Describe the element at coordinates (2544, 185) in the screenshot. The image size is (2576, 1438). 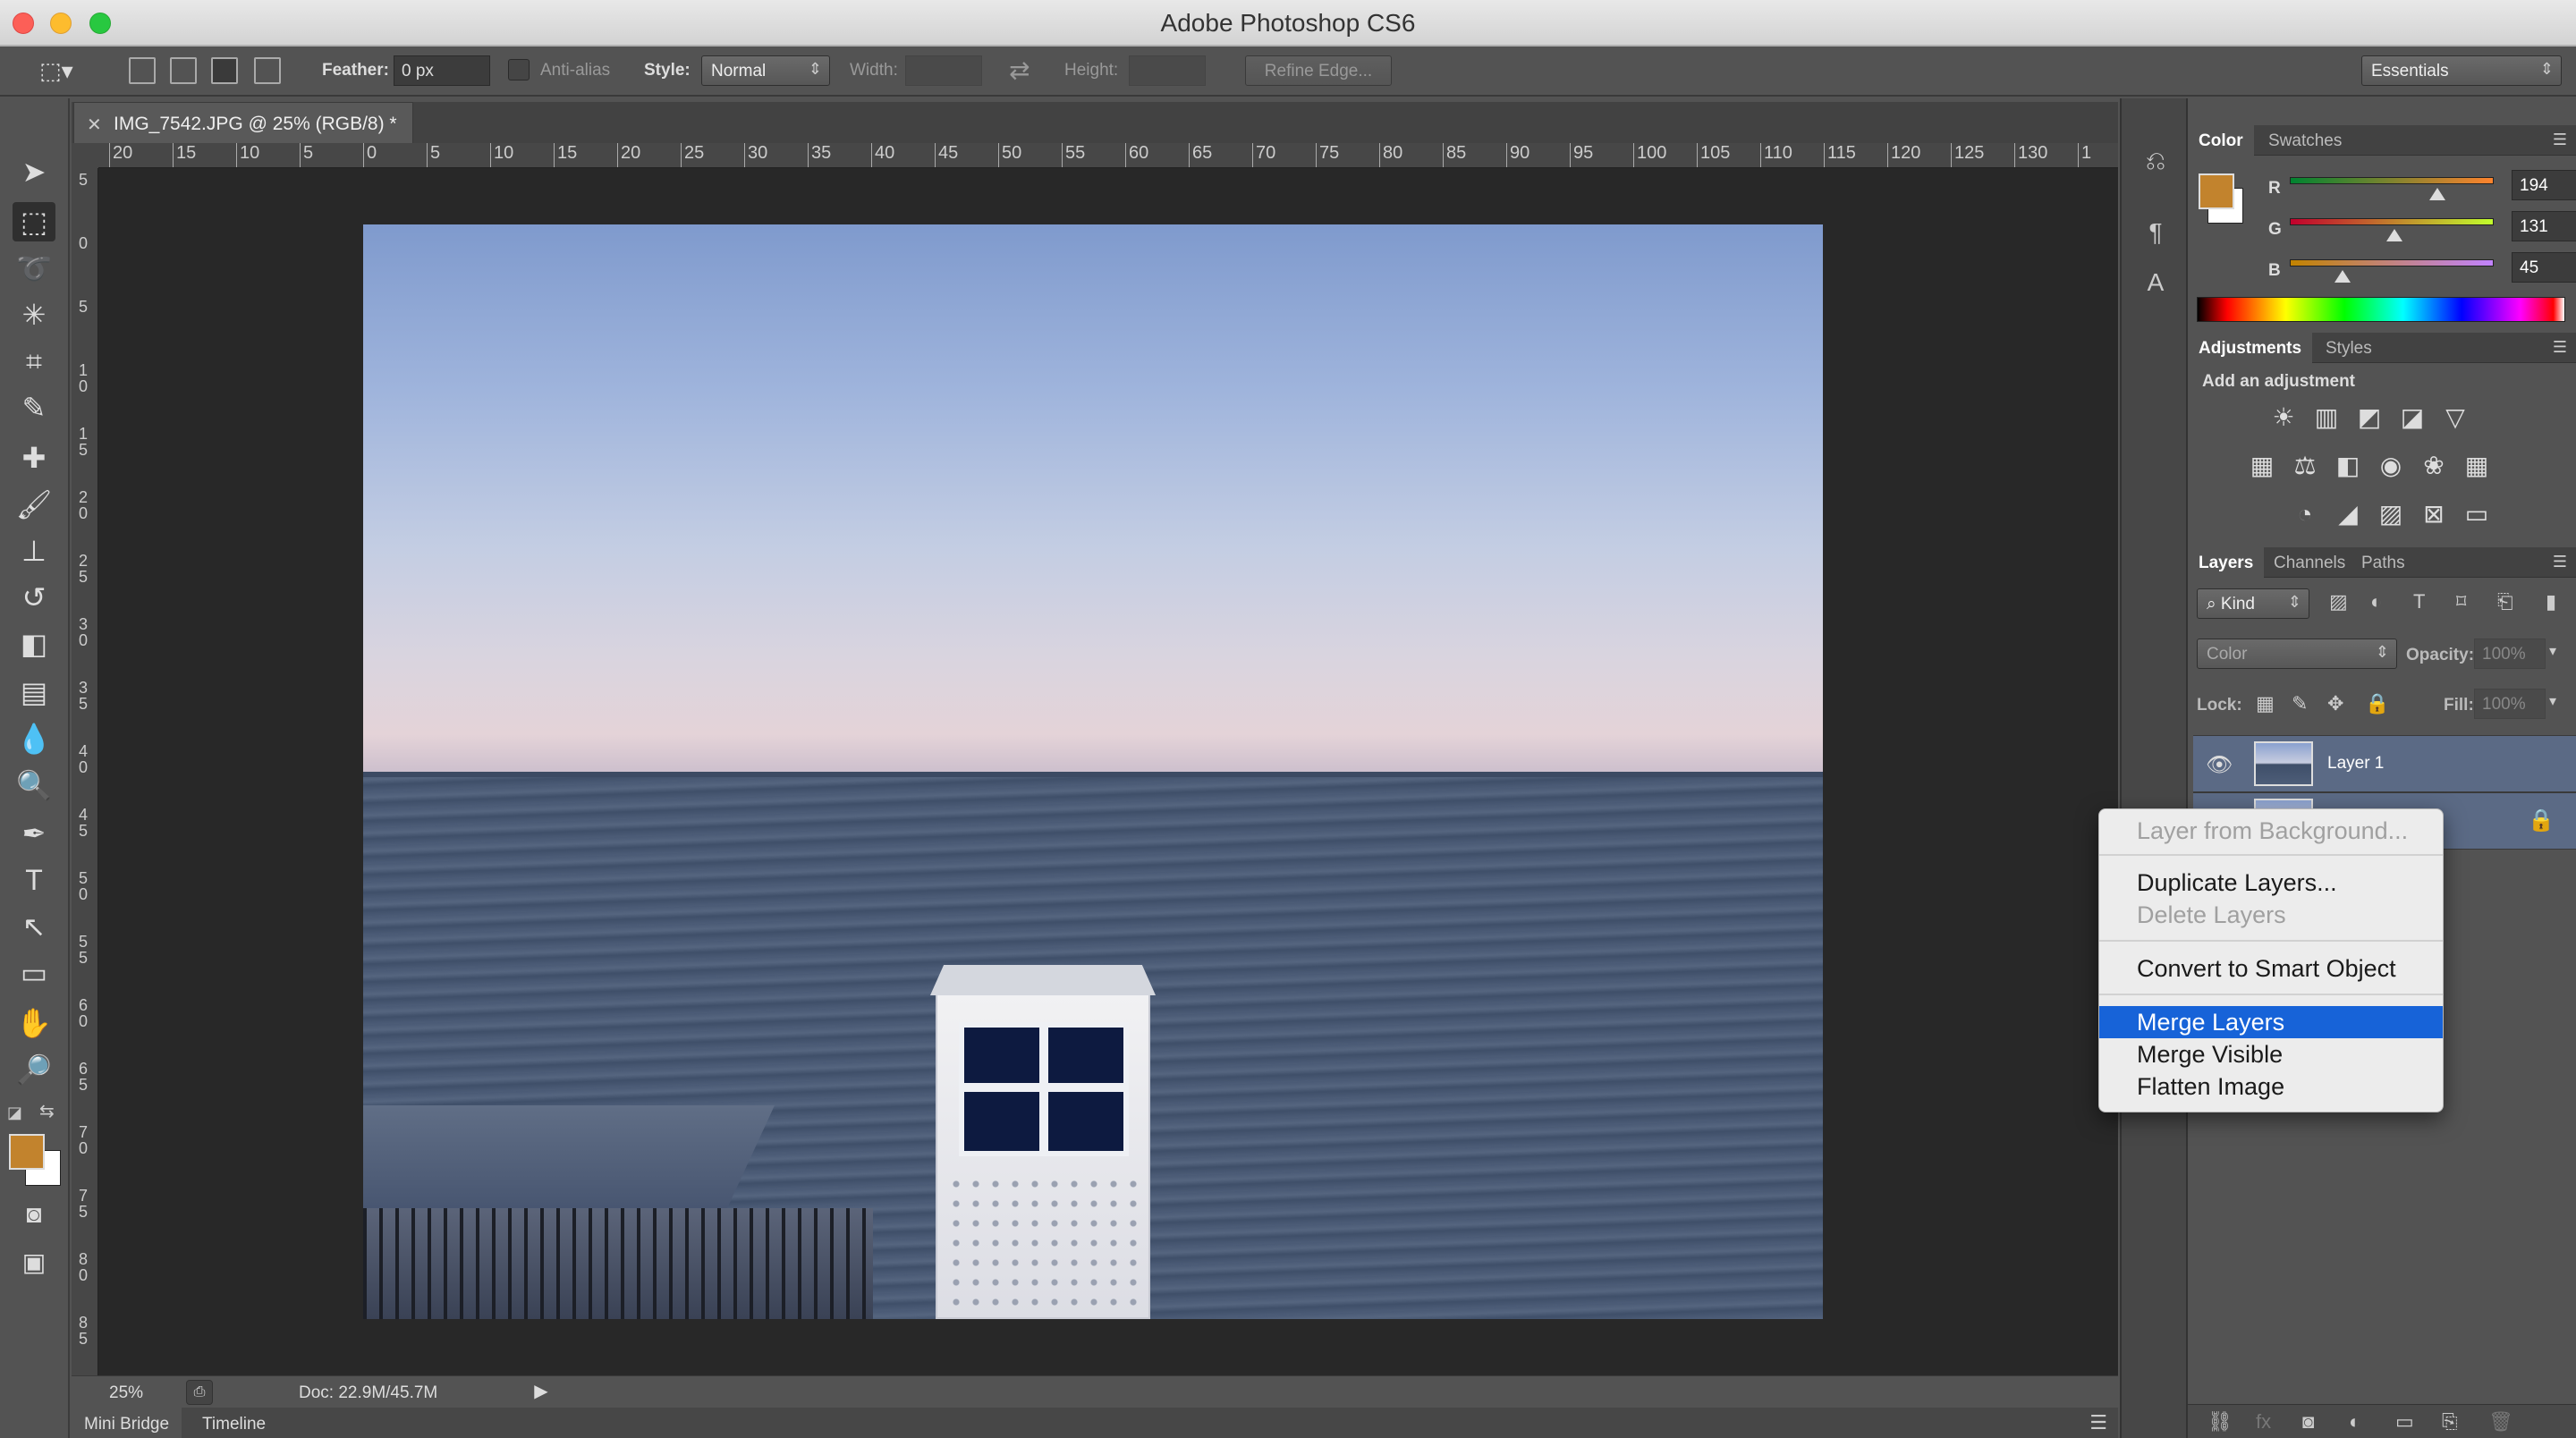
I see `red-value-input: 194` at that location.